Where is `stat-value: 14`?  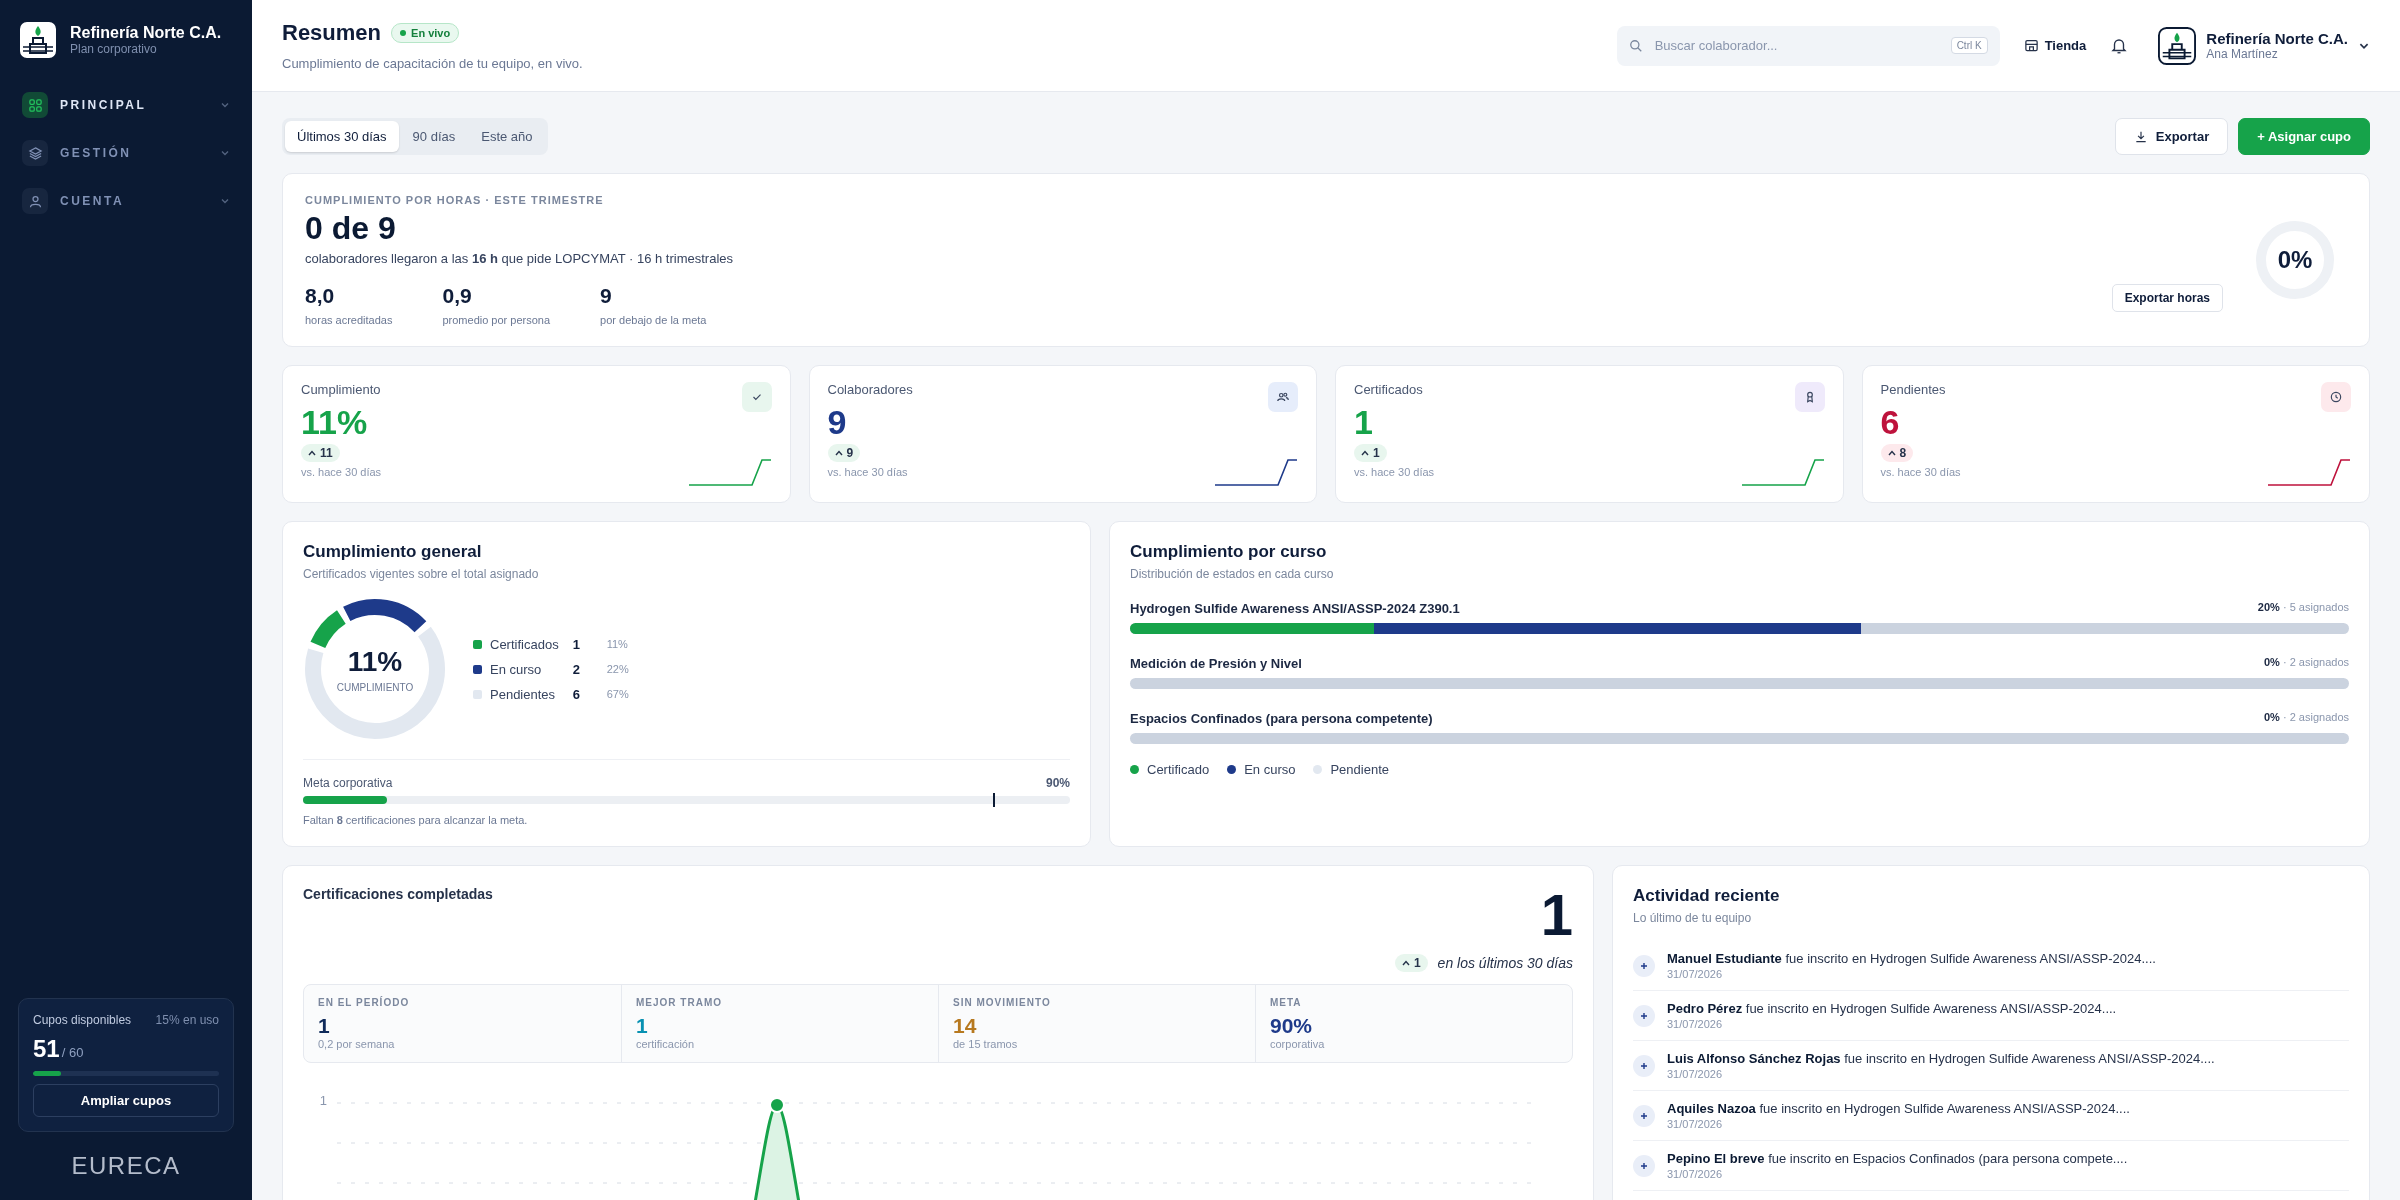
stat-value: 14 is located at coordinates (965, 1026).